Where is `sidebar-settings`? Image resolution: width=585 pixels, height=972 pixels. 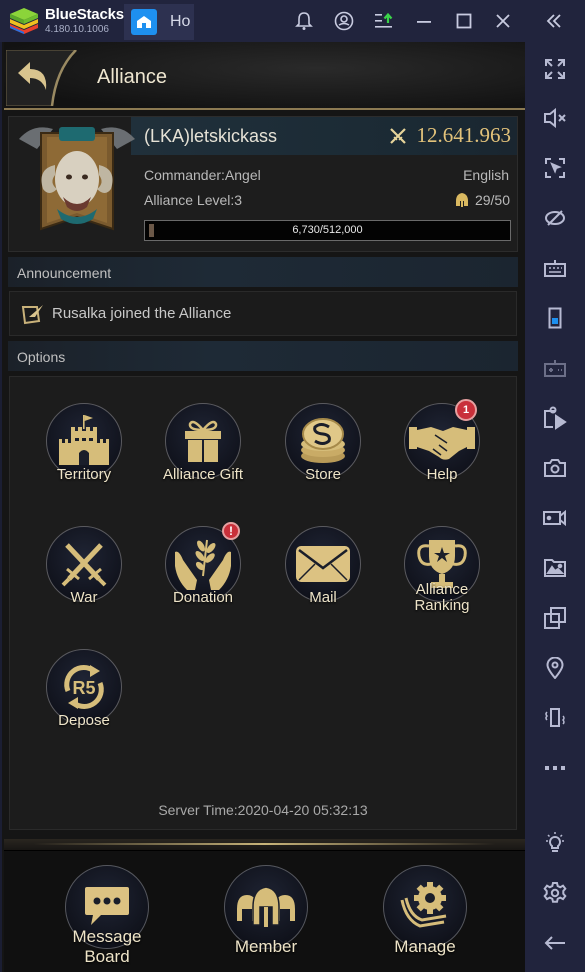
sidebar-settings is located at coordinates (555, 893).